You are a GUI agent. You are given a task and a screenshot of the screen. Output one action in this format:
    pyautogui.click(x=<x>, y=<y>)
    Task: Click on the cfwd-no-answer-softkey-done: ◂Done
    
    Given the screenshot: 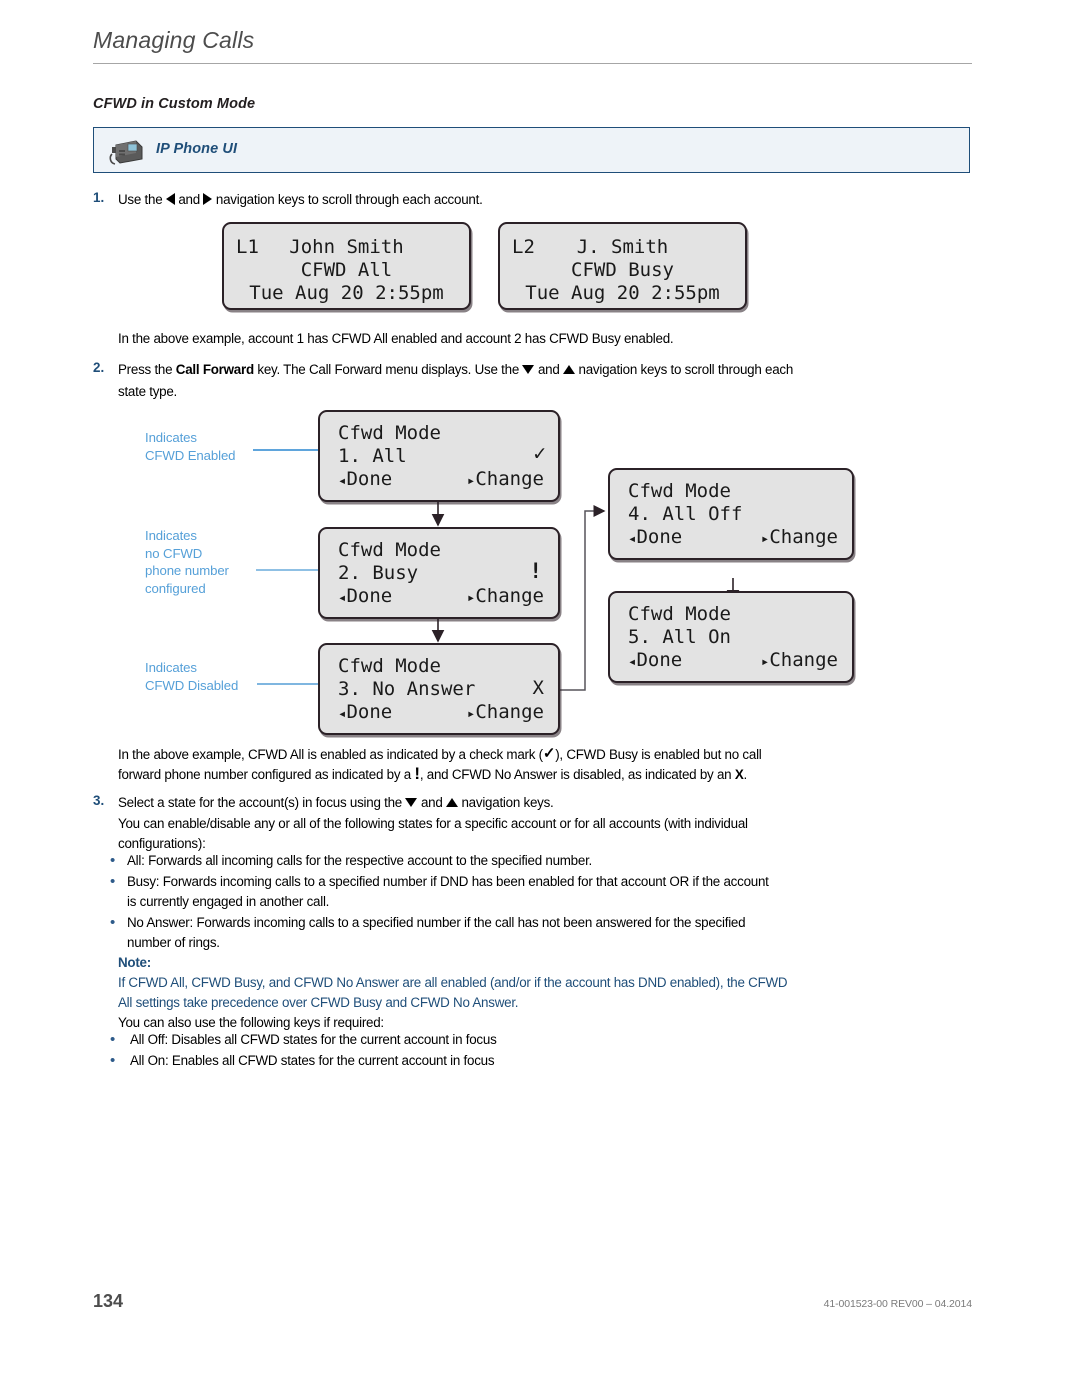 What is the action you would take?
    pyautogui.click(x=365, y=713)
    